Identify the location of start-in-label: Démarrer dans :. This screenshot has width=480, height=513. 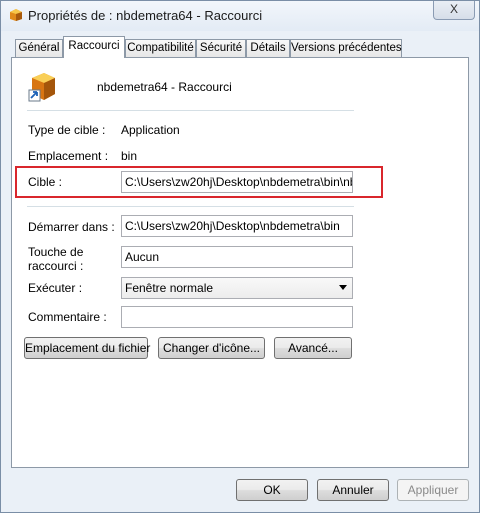
(71, 227).